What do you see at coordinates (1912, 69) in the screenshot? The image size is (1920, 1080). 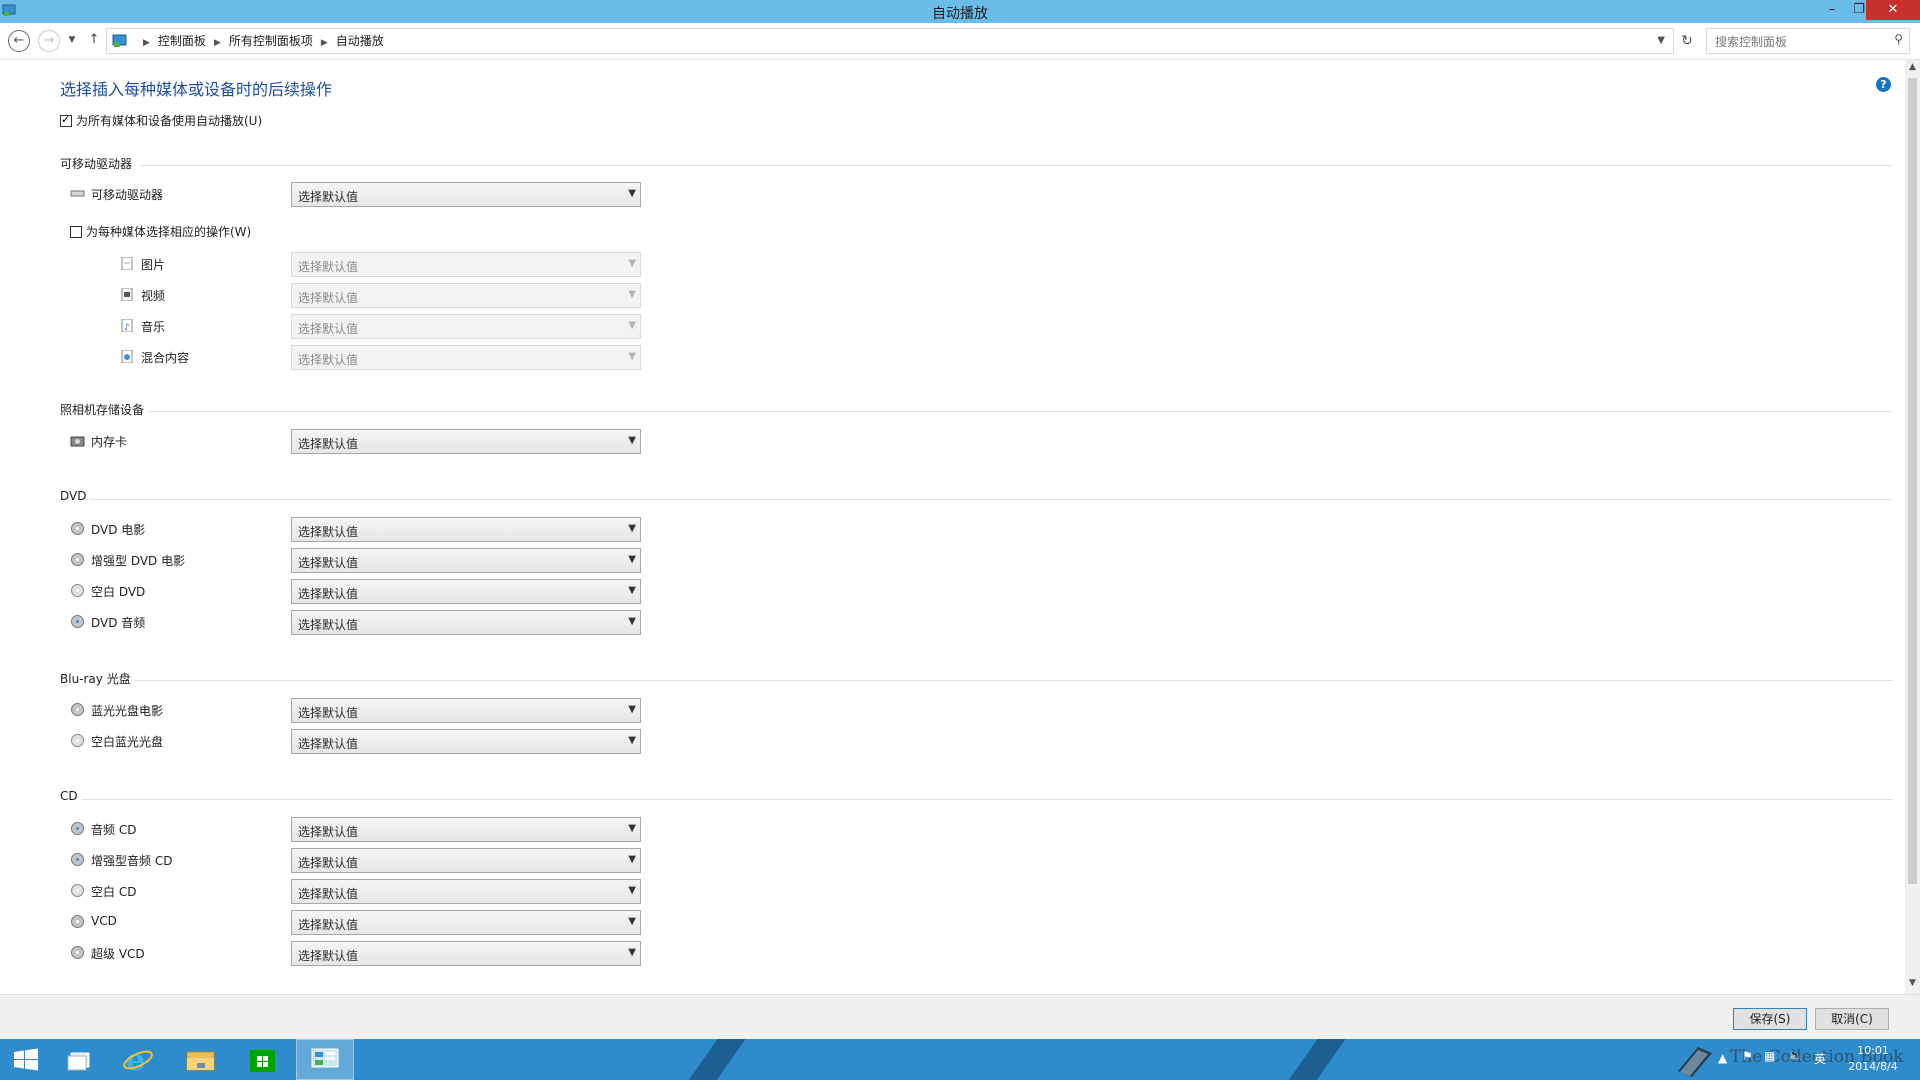 I see `scroll-up-icon: ▲` at bounding box center [1912, 69].